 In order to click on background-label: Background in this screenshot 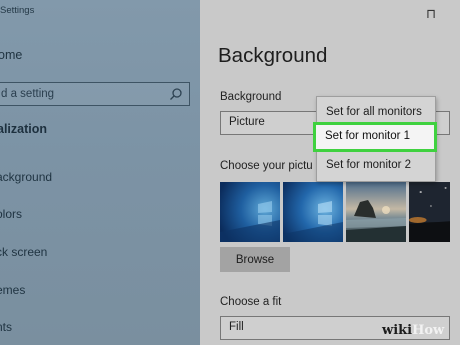, I will do `click(251, 97)`.